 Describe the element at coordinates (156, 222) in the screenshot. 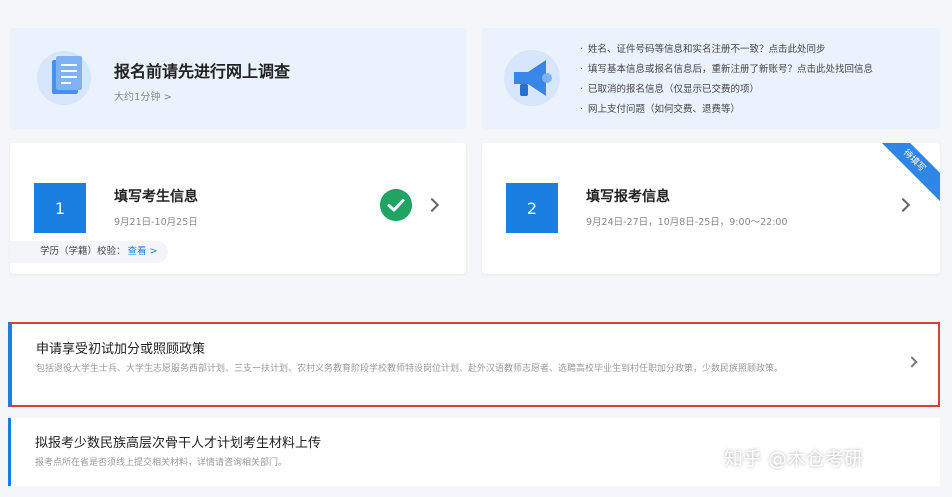

I see `step-date-range: 9月21日-10月25日` at that location.